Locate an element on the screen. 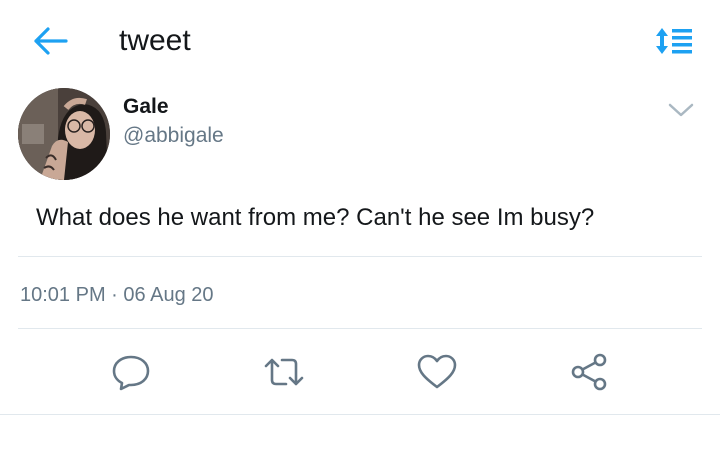 The width and height of the screenshot is (720, 474). heart-icon is located at coordinates (437, 371).